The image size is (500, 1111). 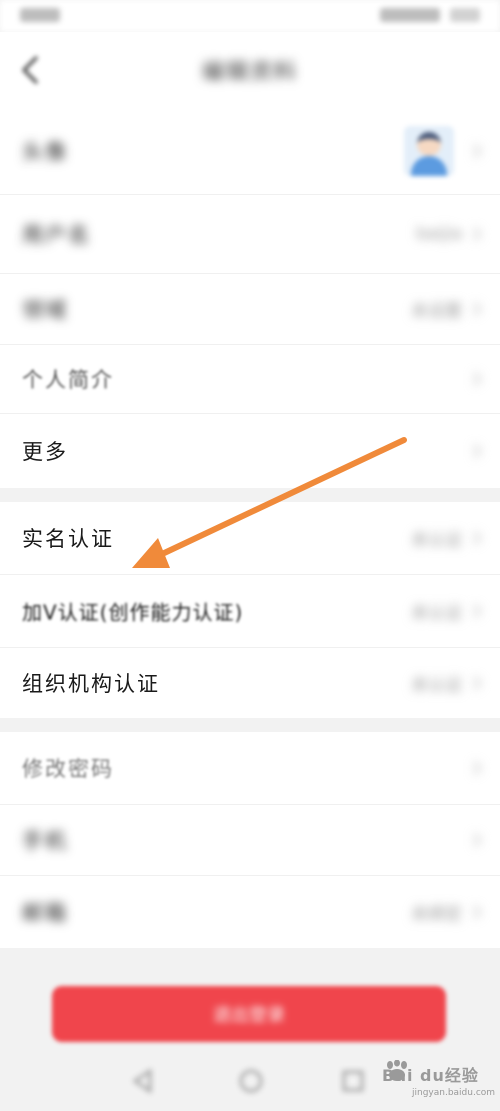 I want to click on watermark-url: jingyan.baidu.com, so click(x=454, y=1093).